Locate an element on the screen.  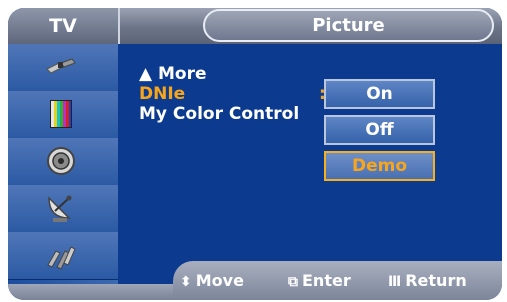
footer-enter-label: Enter is located at coordinates (326, 280).